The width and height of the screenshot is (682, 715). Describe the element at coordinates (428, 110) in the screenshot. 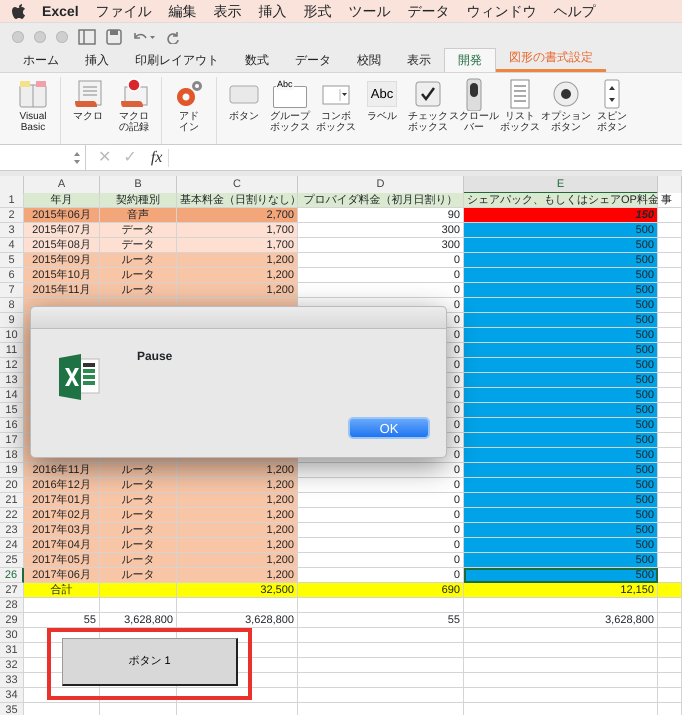

I see `ribbon-button: チェック ボックス` at that location.